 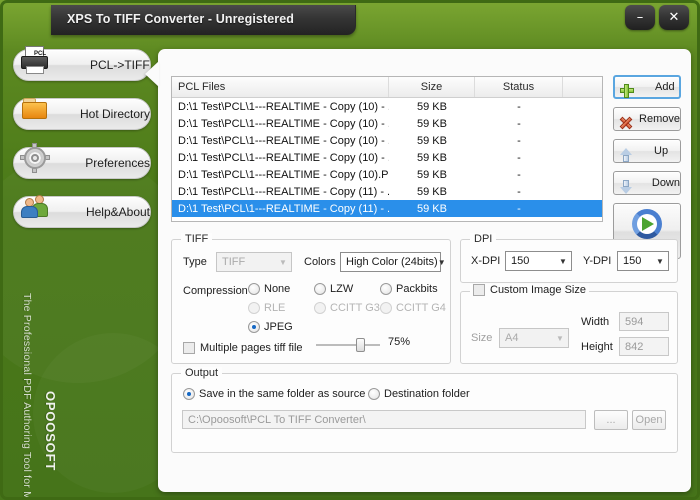 I want to click on sidebar: PCL PCL->TIFF Hot Directory Preferences, so click(x=87, y=145).